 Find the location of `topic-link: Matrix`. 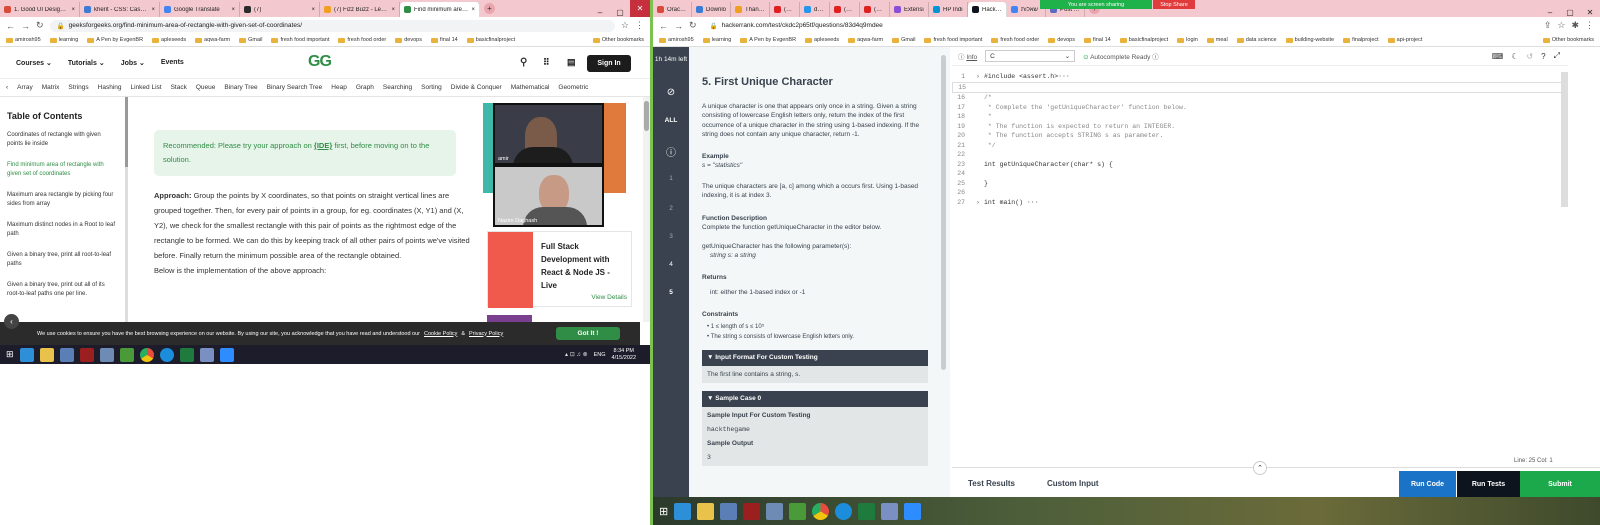

topic-link: Matrix is located at coordinates (51, 87).